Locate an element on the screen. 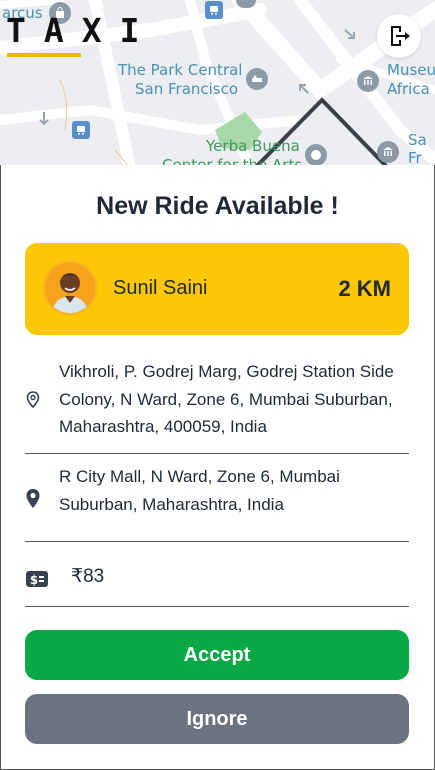 This screenshot has width=435, height=770. museum-icon is located at coordinates (368, 81).